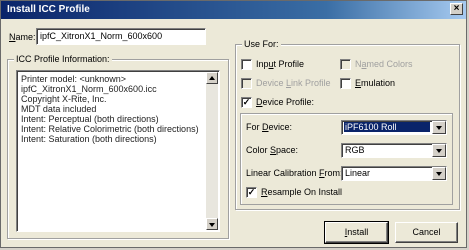  I want to click on for-device-dropdown-button, so click(439, 127).